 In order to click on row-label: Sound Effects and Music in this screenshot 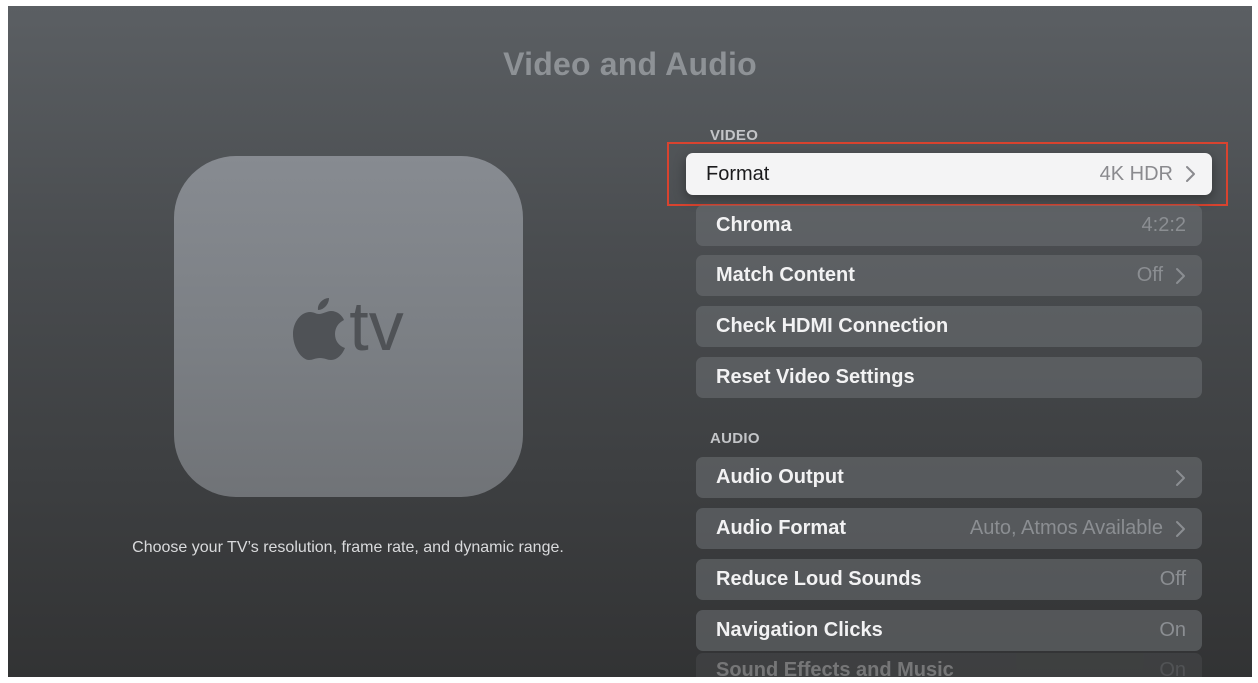, I will do `click(835, 668)`.